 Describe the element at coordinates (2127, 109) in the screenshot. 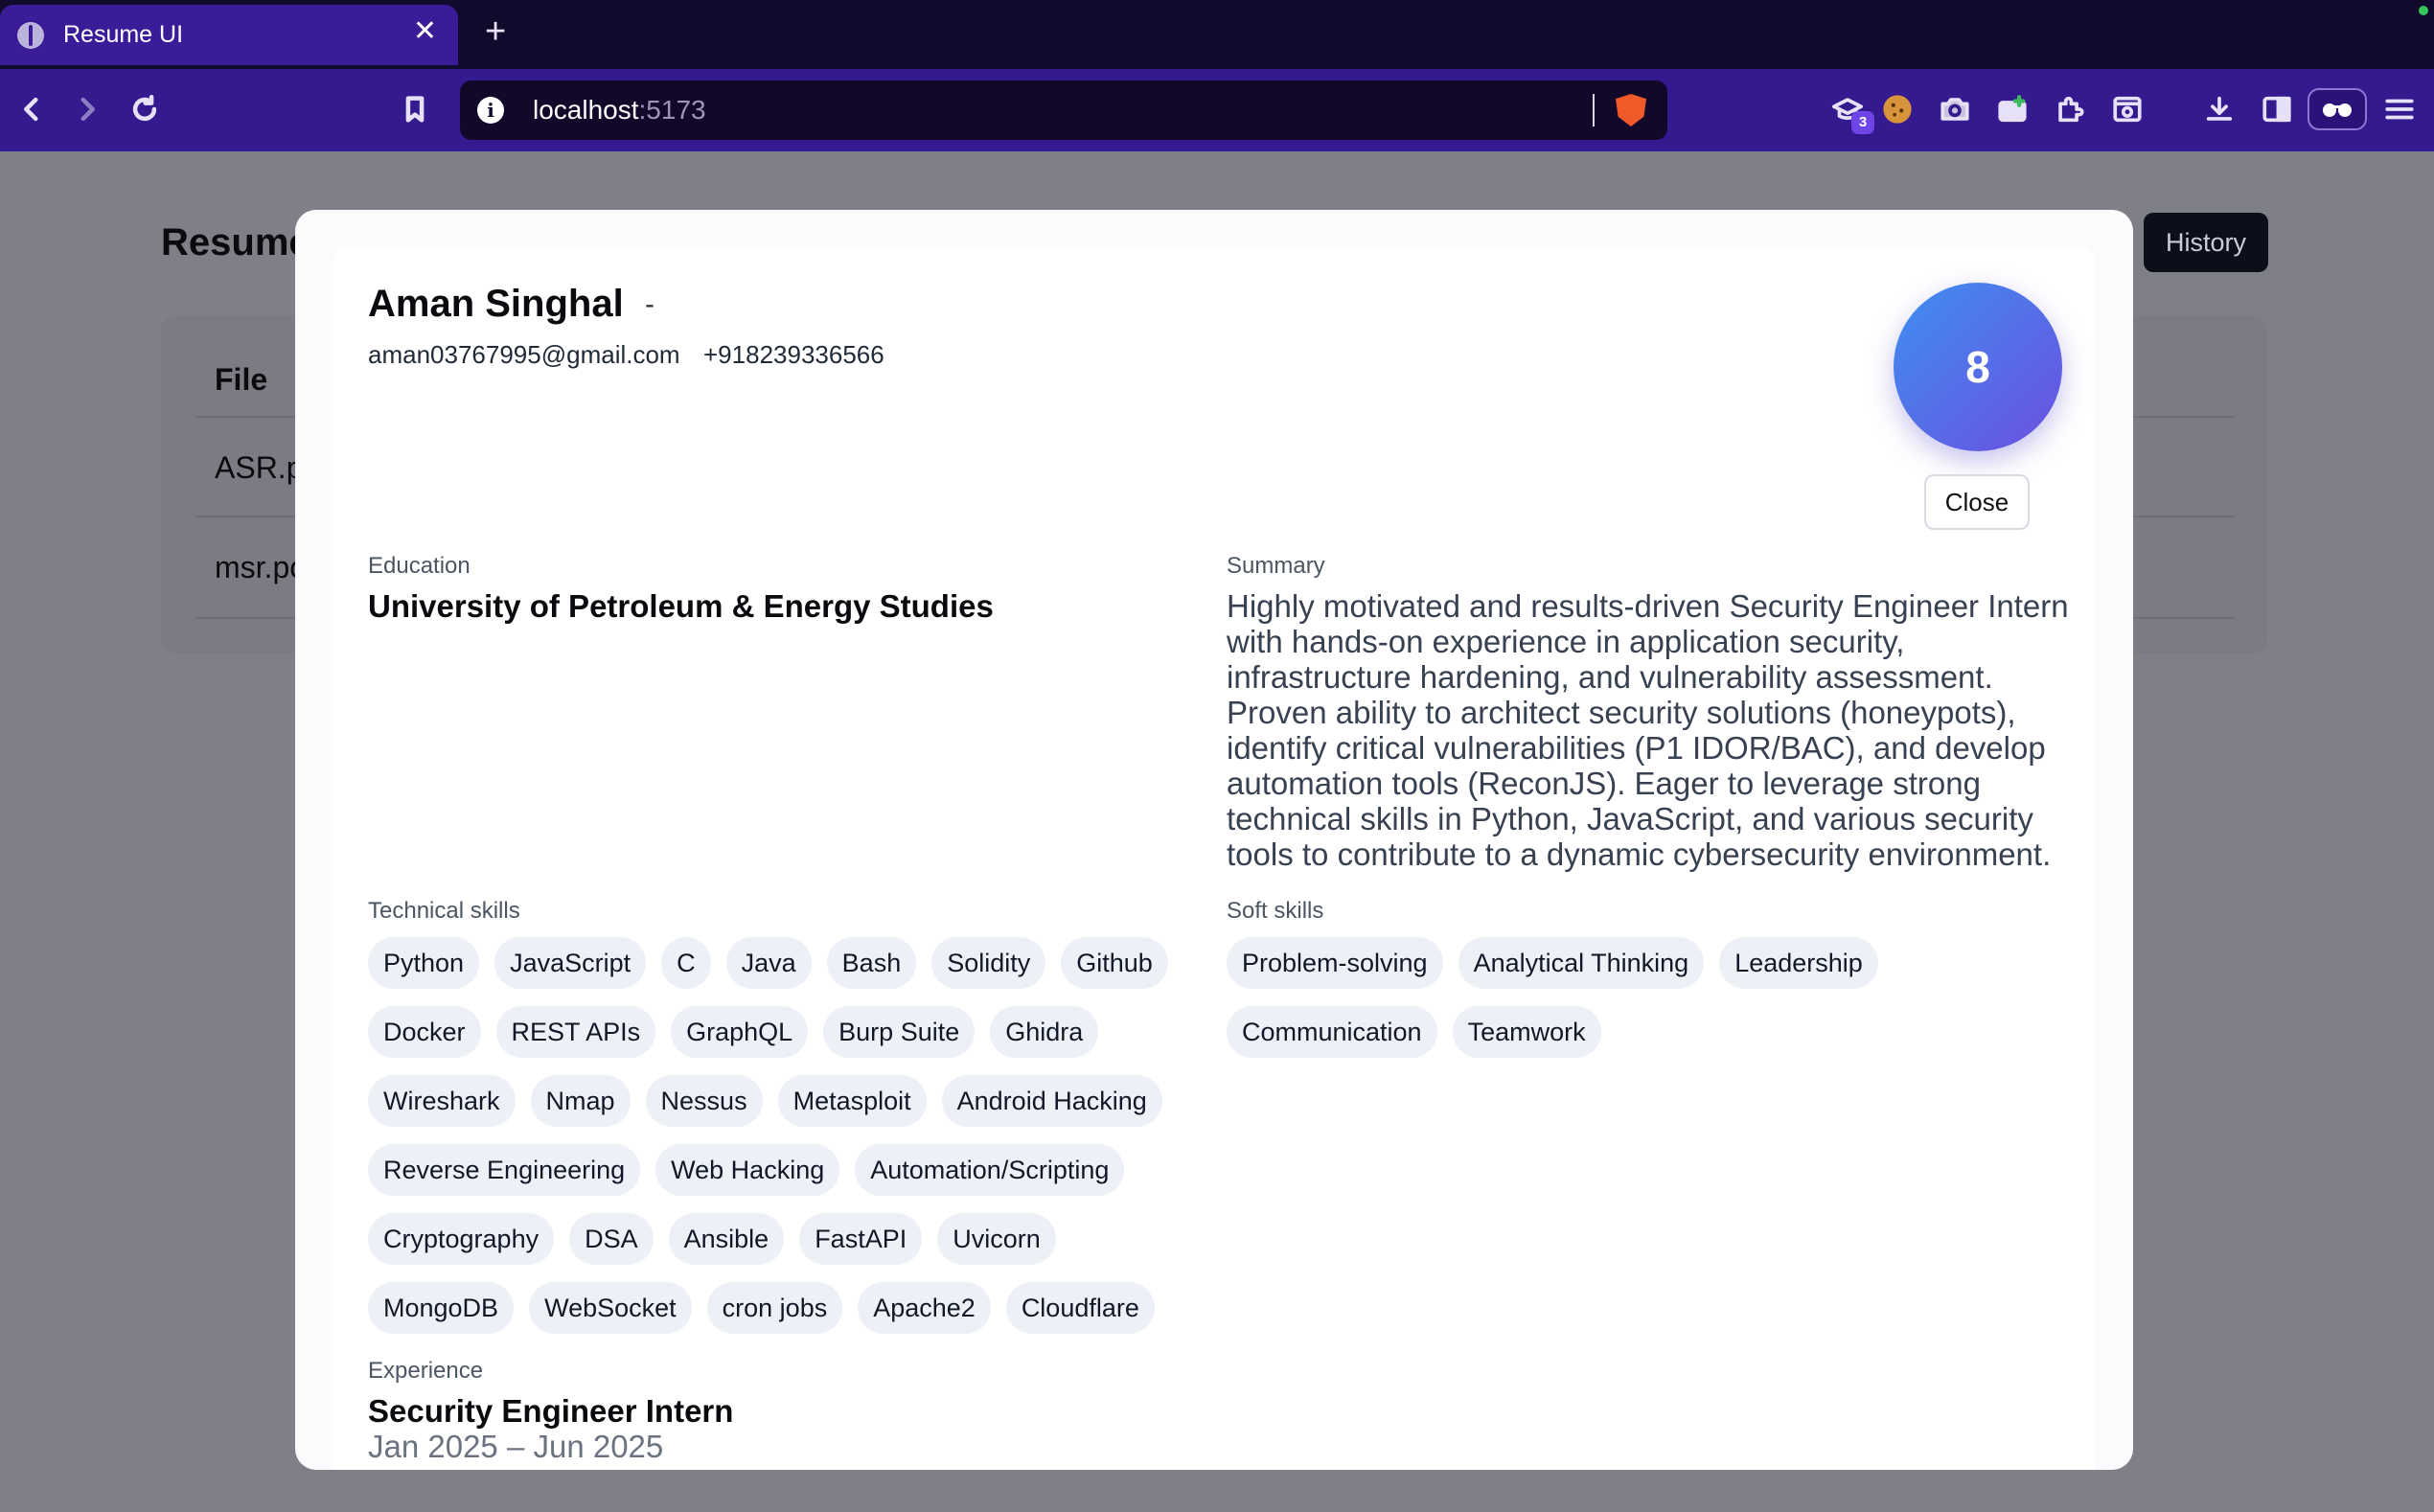

I see `tab-search-icon` at that location.